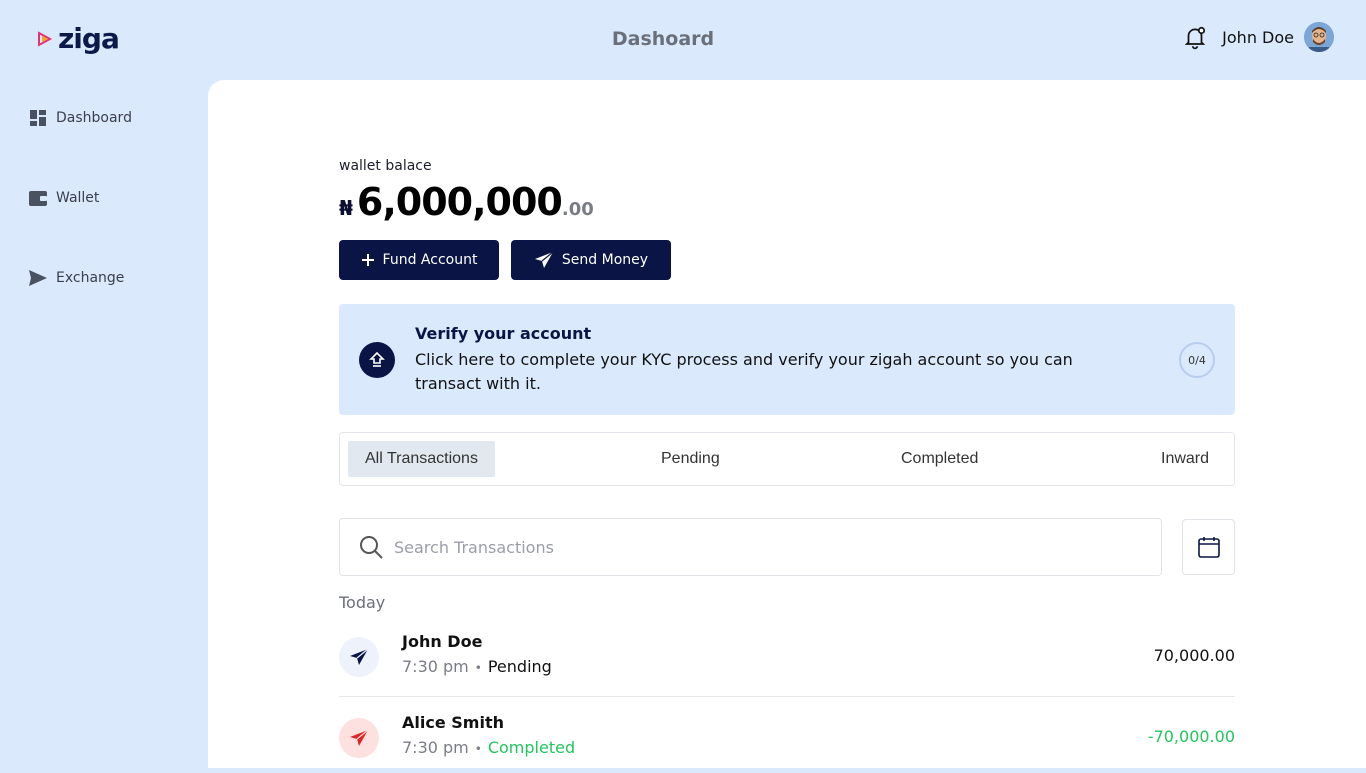 The image size is (1366, 773). I want to click on avatar, so click(1319, 37).